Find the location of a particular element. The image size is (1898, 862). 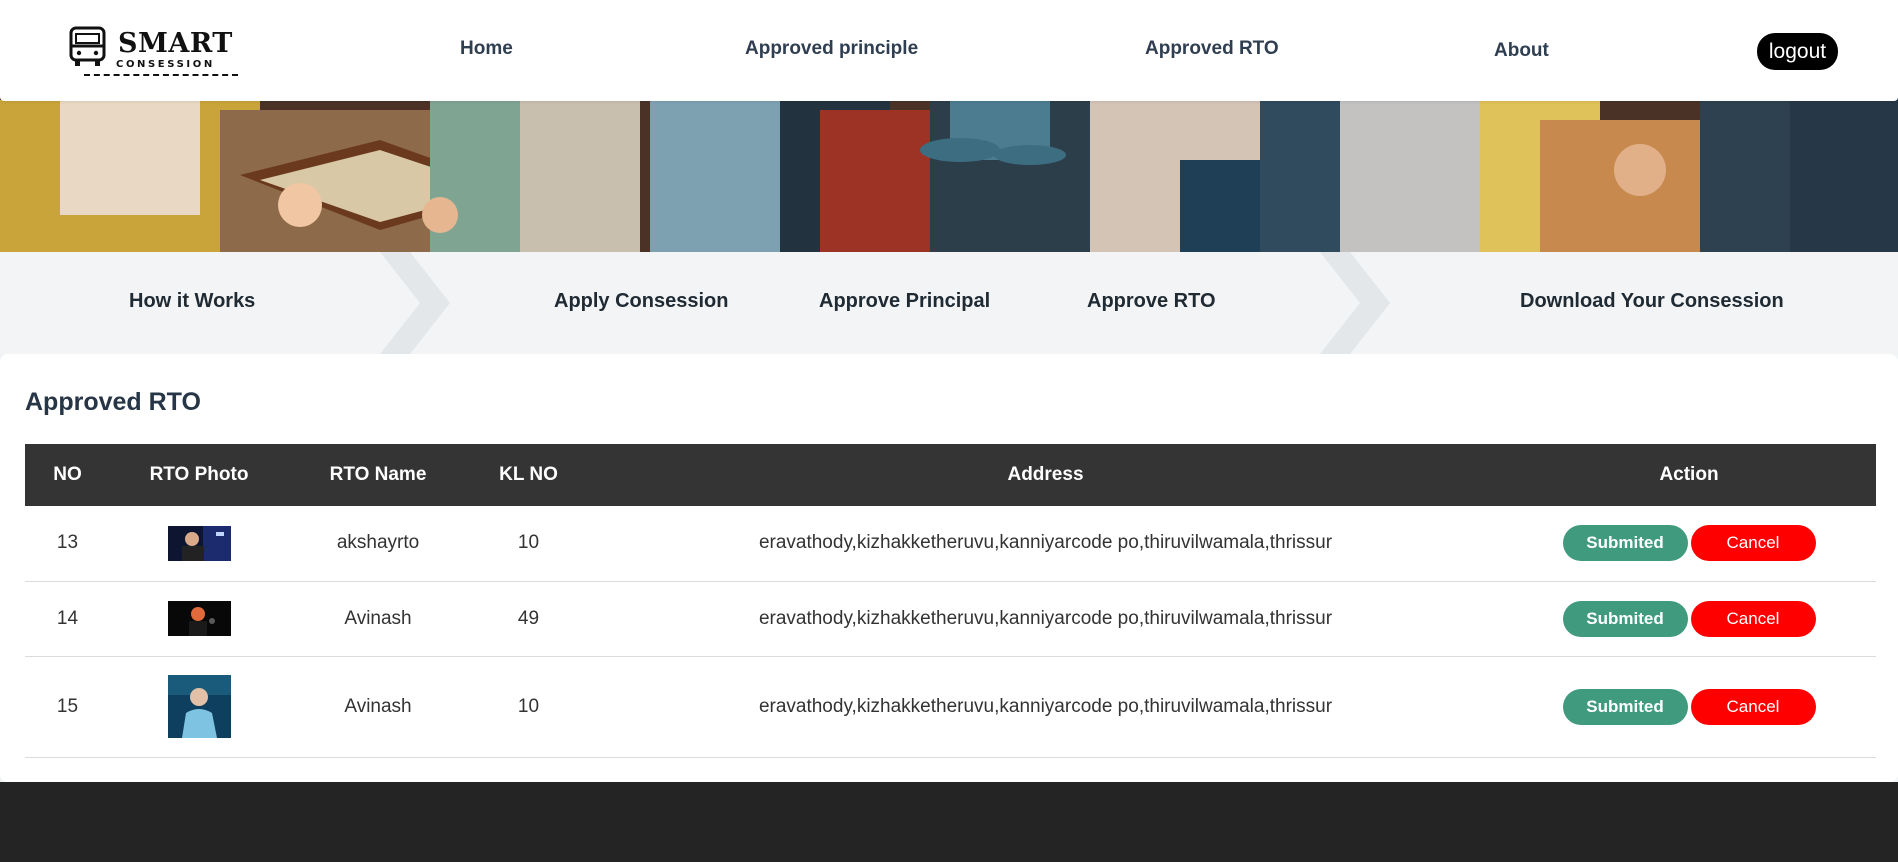

step-approve-principal: Approve Principal is located at coordinates (905, 301).